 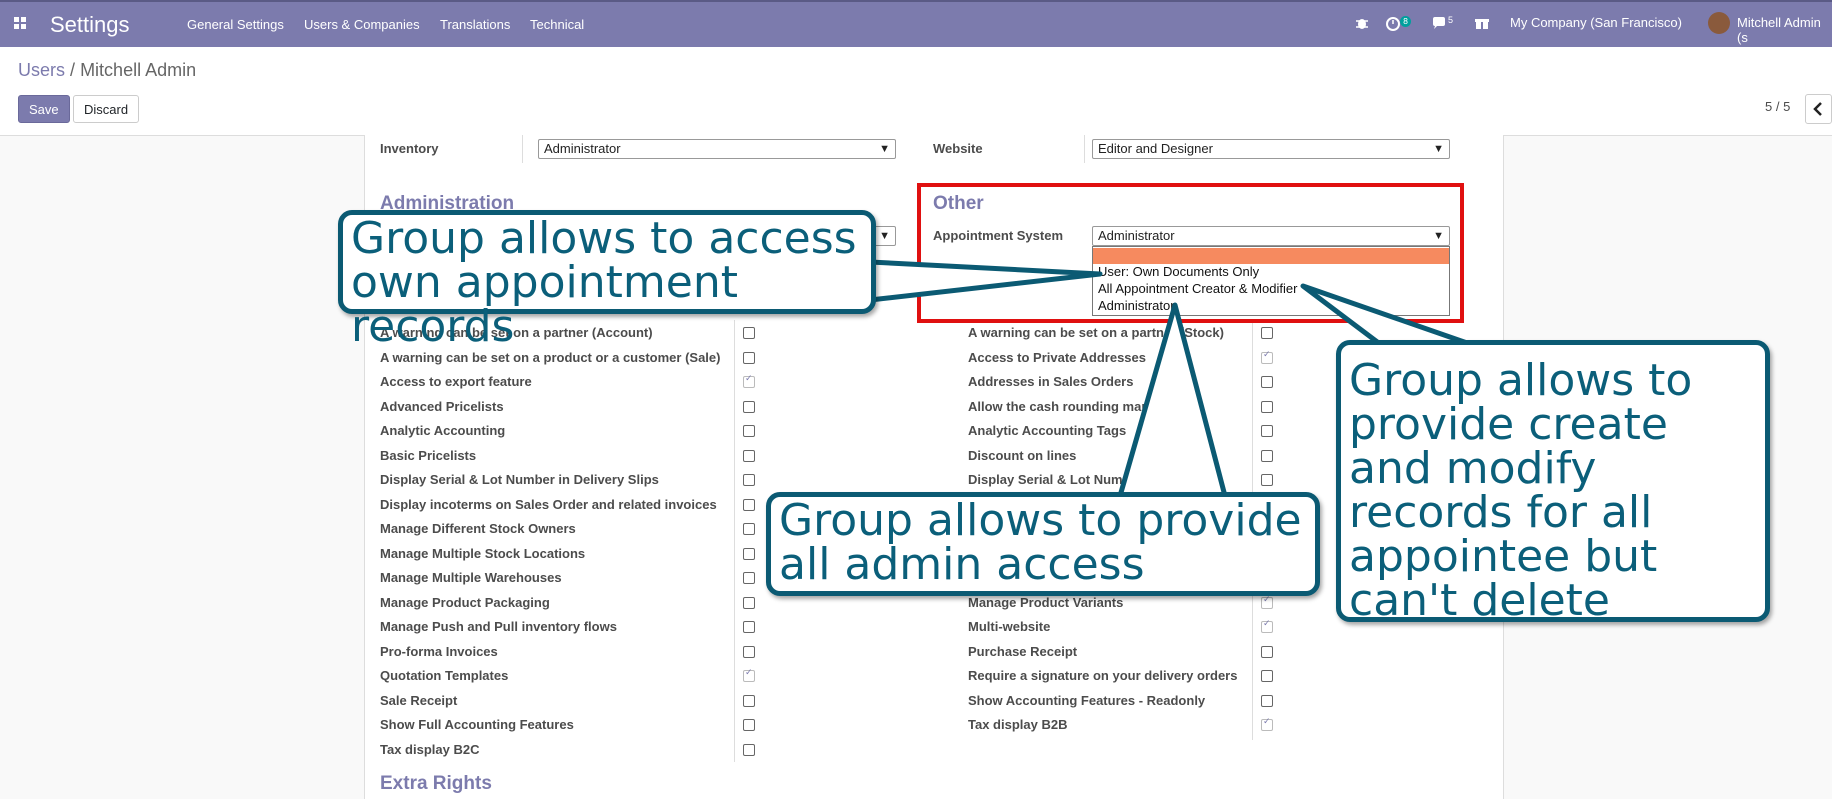 What do you see at coordinates (41, 70) in the screenshot?
I see `breadcrumb-users: Users` at bounding box center [41, 70].